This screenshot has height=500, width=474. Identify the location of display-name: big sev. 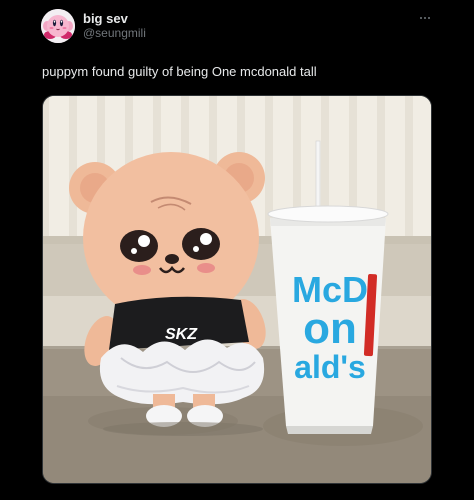
(114, 18).